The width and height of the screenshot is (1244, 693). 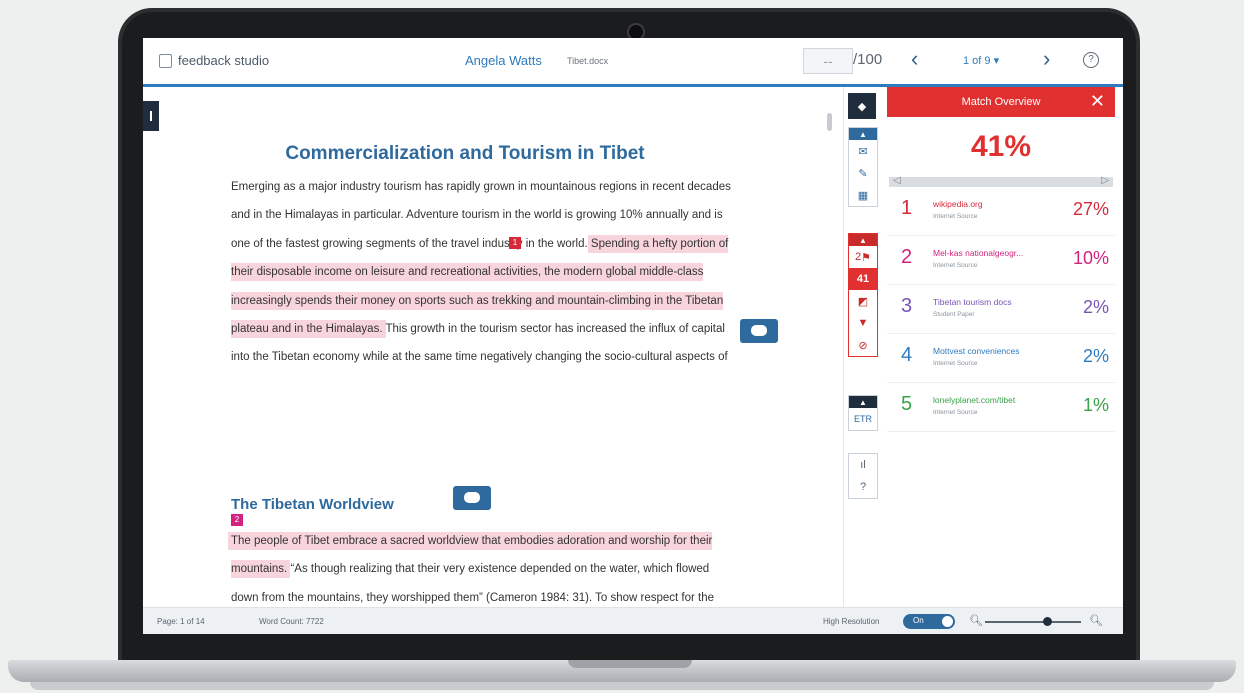 I want to click on info-icon: ıl, so click(x=863, y=465).